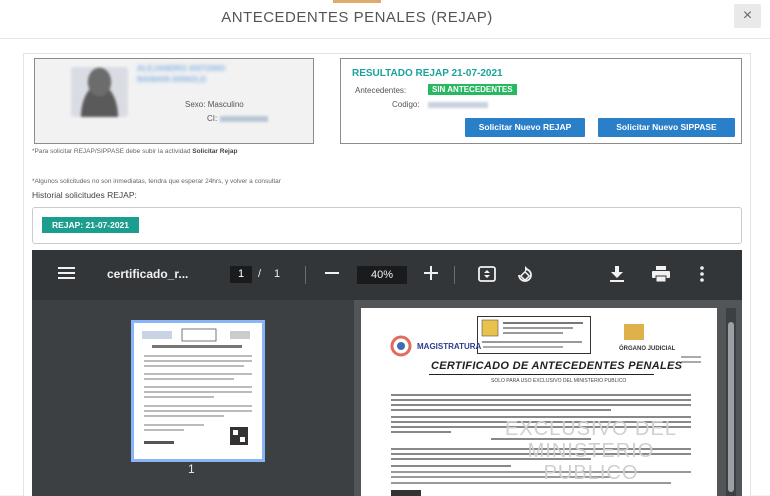 The width and height of the screenshot is (770, 496). Describe the element at coordinates (99, 92) in the screenshot. I see `avatar` at that location.